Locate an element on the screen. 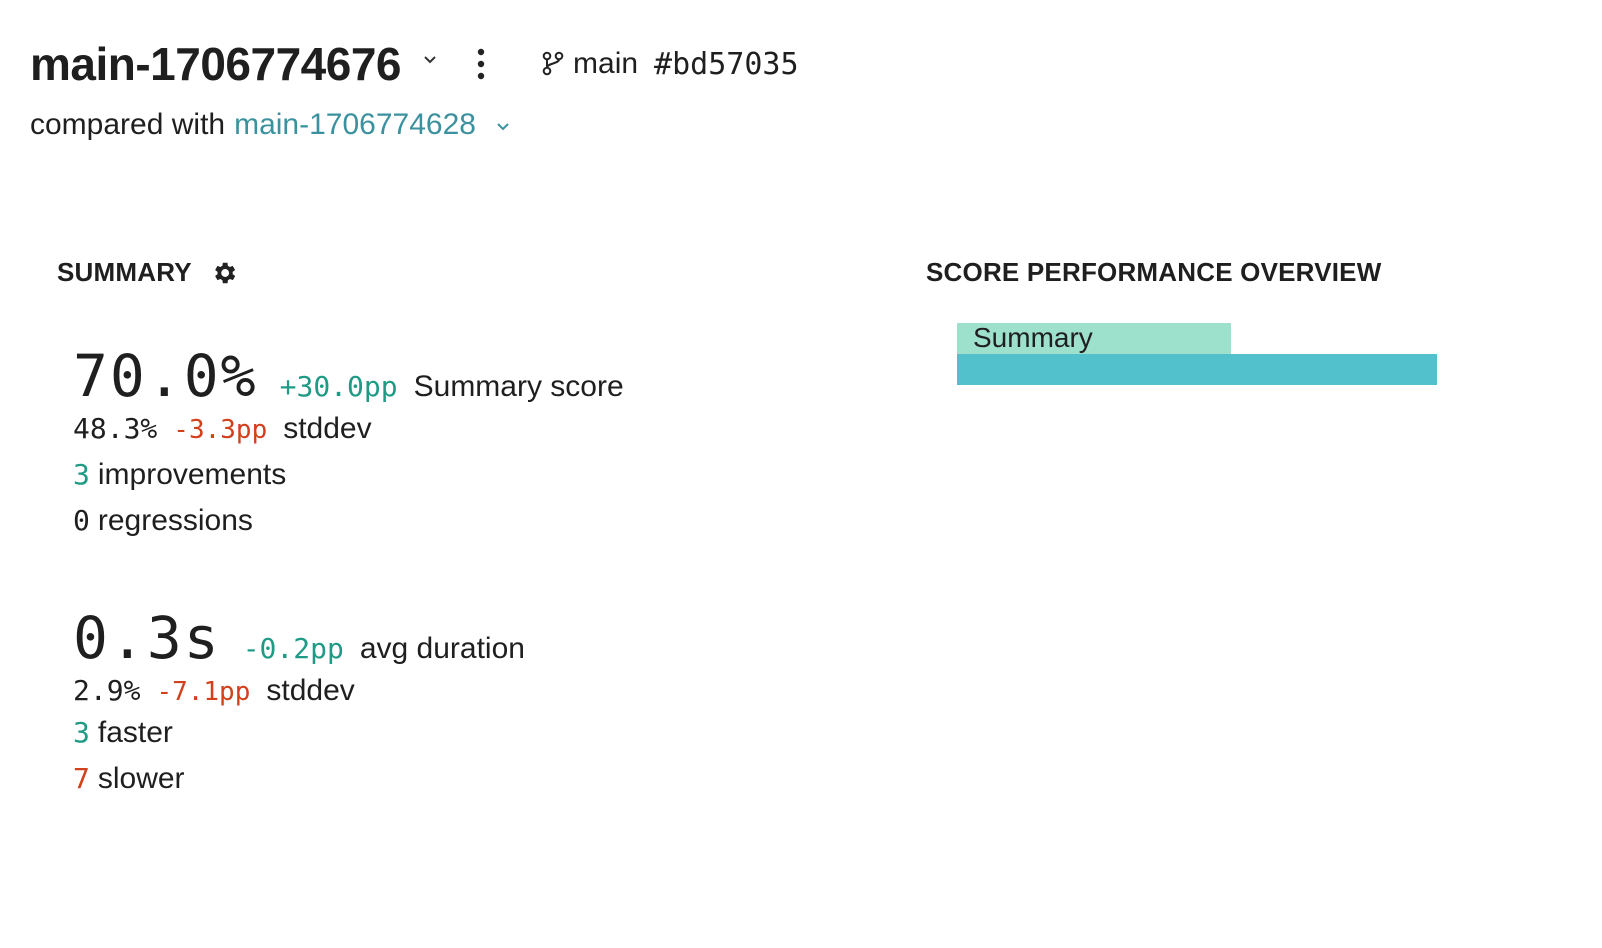 The image size is (1602, 948). comparison-selector: compared with main-1706774628 is located at coordinates (270, 125).